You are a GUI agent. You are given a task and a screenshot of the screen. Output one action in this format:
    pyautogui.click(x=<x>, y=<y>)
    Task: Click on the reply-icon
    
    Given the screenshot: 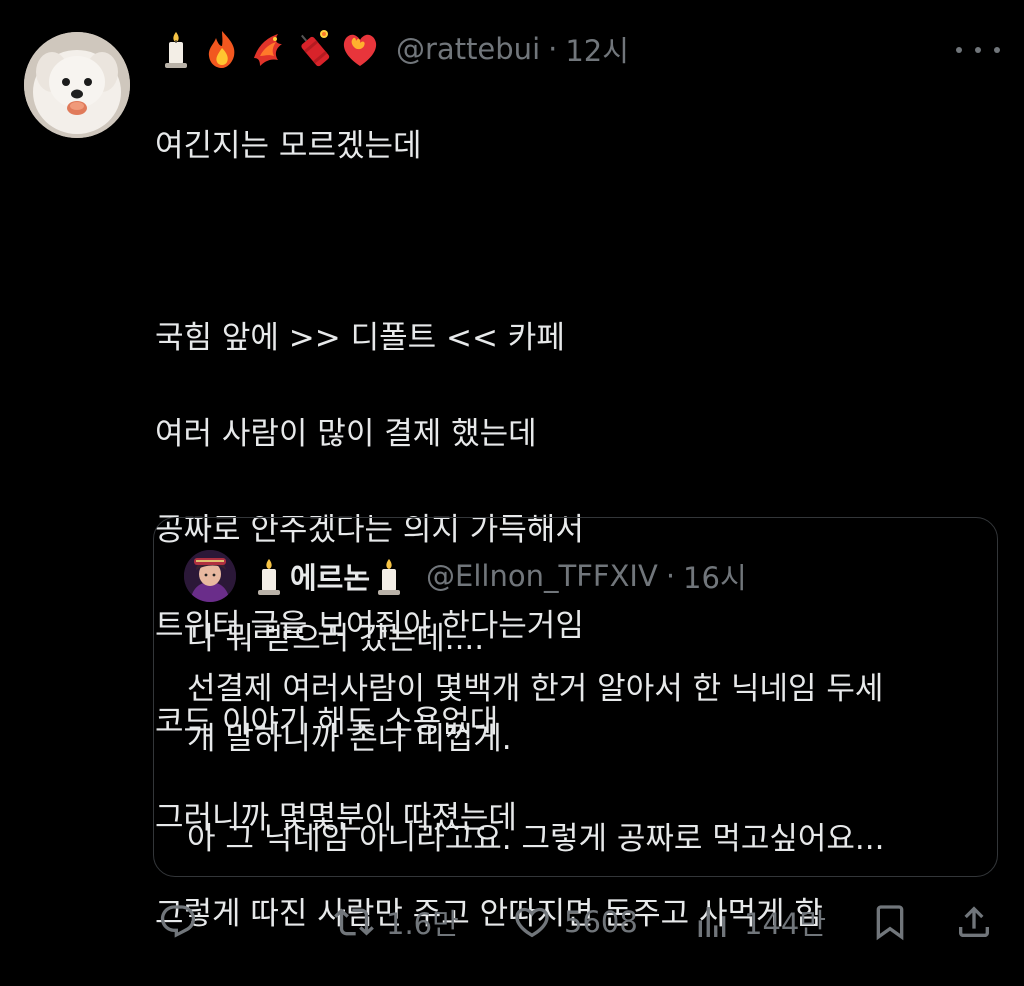 What is the action you would take?
    pyautogui.click(x=178, y=921)
    